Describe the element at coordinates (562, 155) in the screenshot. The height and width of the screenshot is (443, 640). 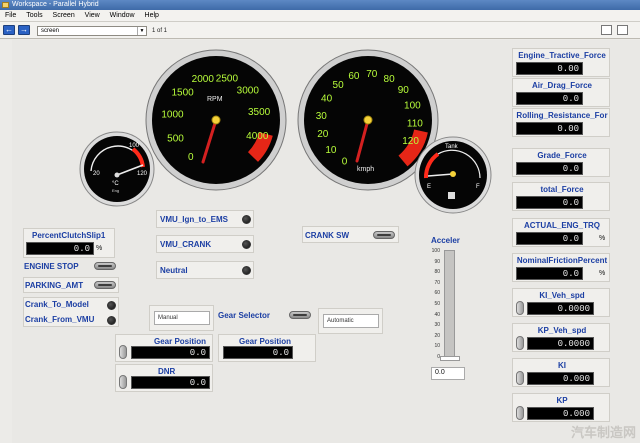
I see `grade-force-label: Grade_Force` at that location.